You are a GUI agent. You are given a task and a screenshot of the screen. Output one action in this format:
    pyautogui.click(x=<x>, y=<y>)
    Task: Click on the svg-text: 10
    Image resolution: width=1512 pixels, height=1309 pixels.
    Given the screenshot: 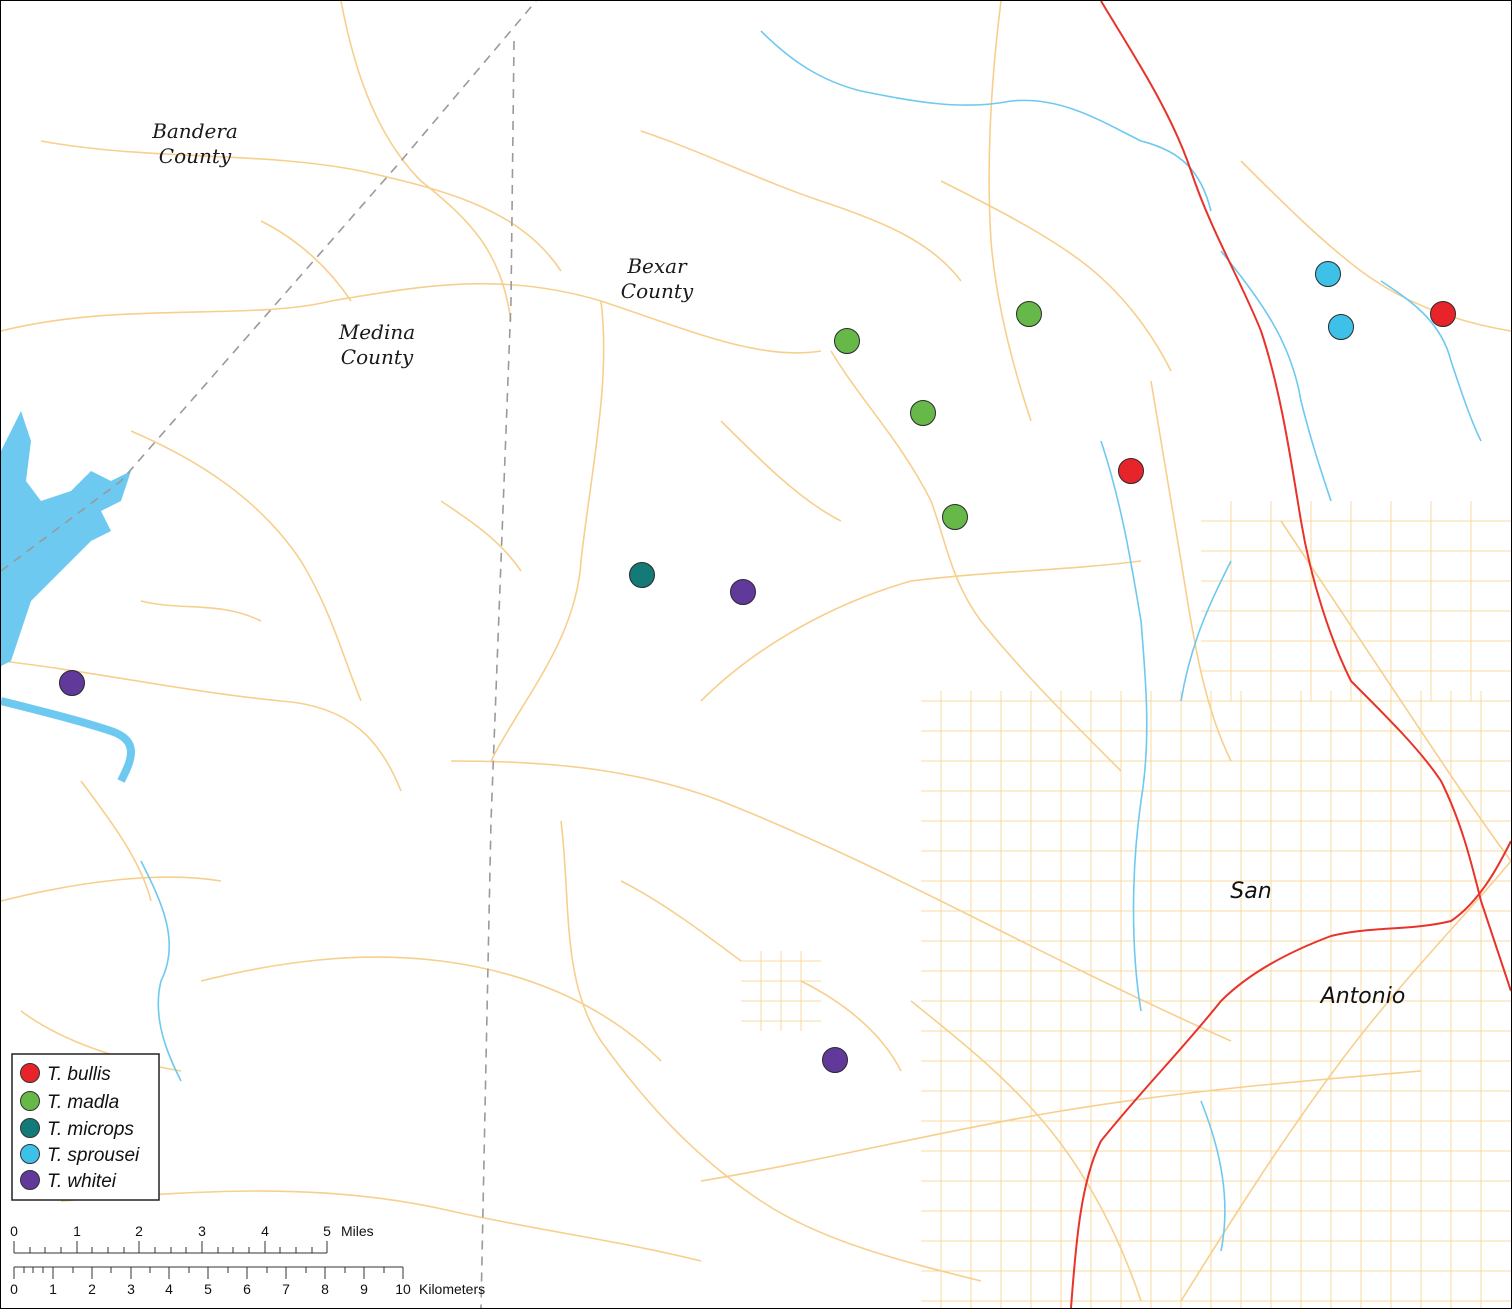 What is the action you would take?
    pyautogui.click(x=403, y=1289)
    